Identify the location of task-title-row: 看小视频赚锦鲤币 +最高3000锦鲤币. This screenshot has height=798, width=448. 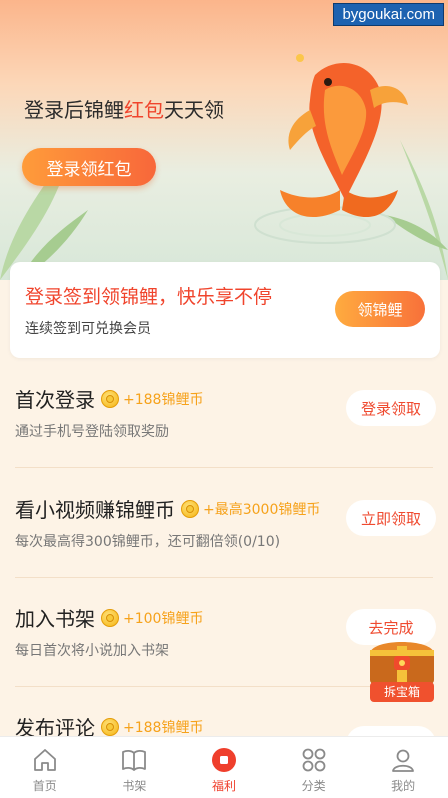
(167, 508).